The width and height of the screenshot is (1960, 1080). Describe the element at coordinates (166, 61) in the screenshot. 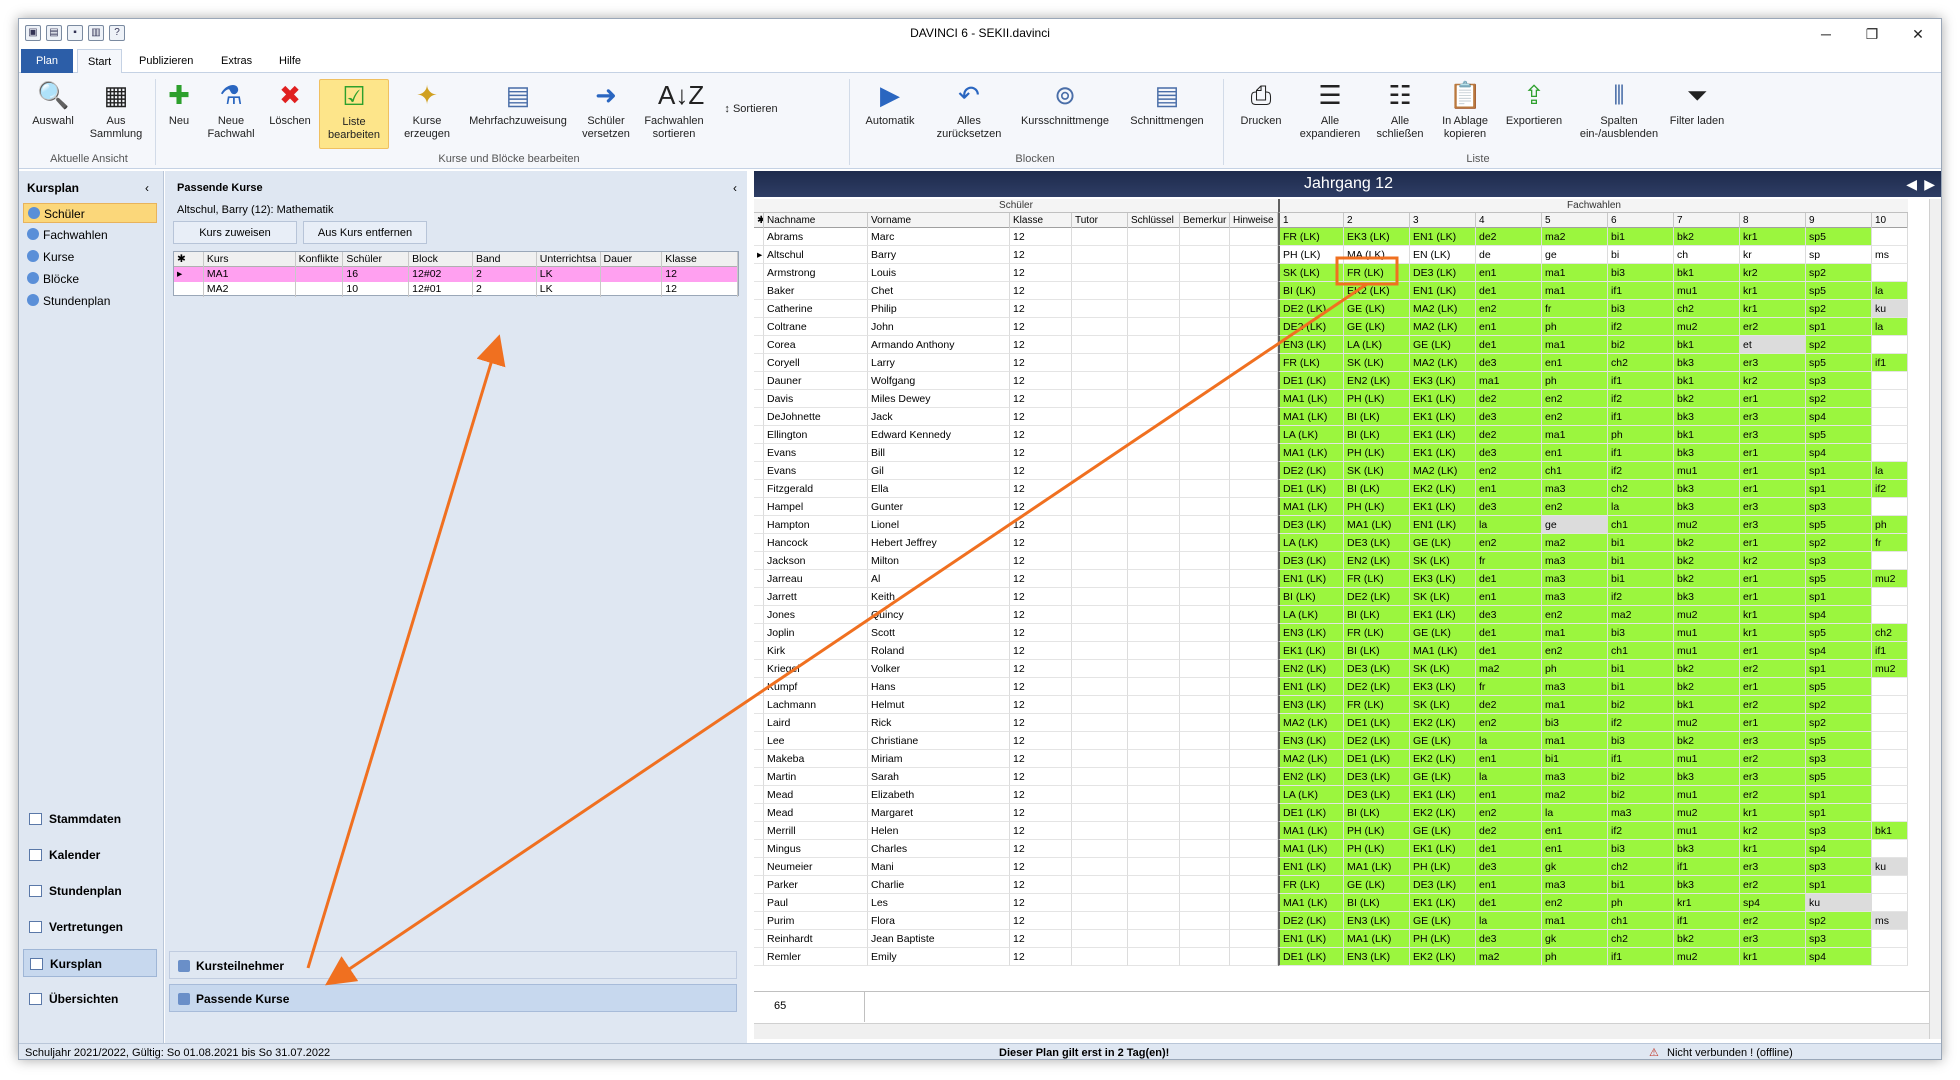

I see `tab-publizieren: Publizieren` at that location.